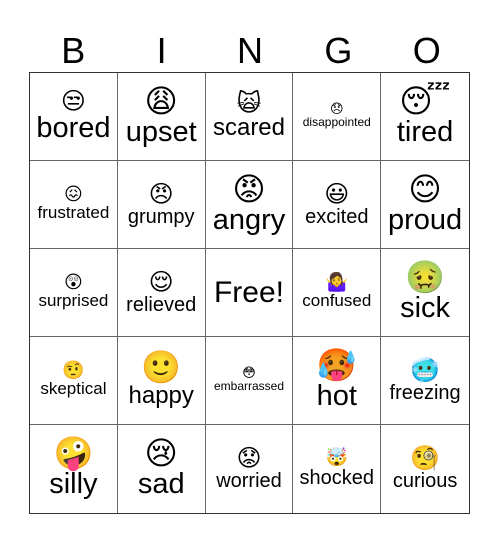 The image size is (500, 544). I want to click on cell-label: worried, so click(249, 481).